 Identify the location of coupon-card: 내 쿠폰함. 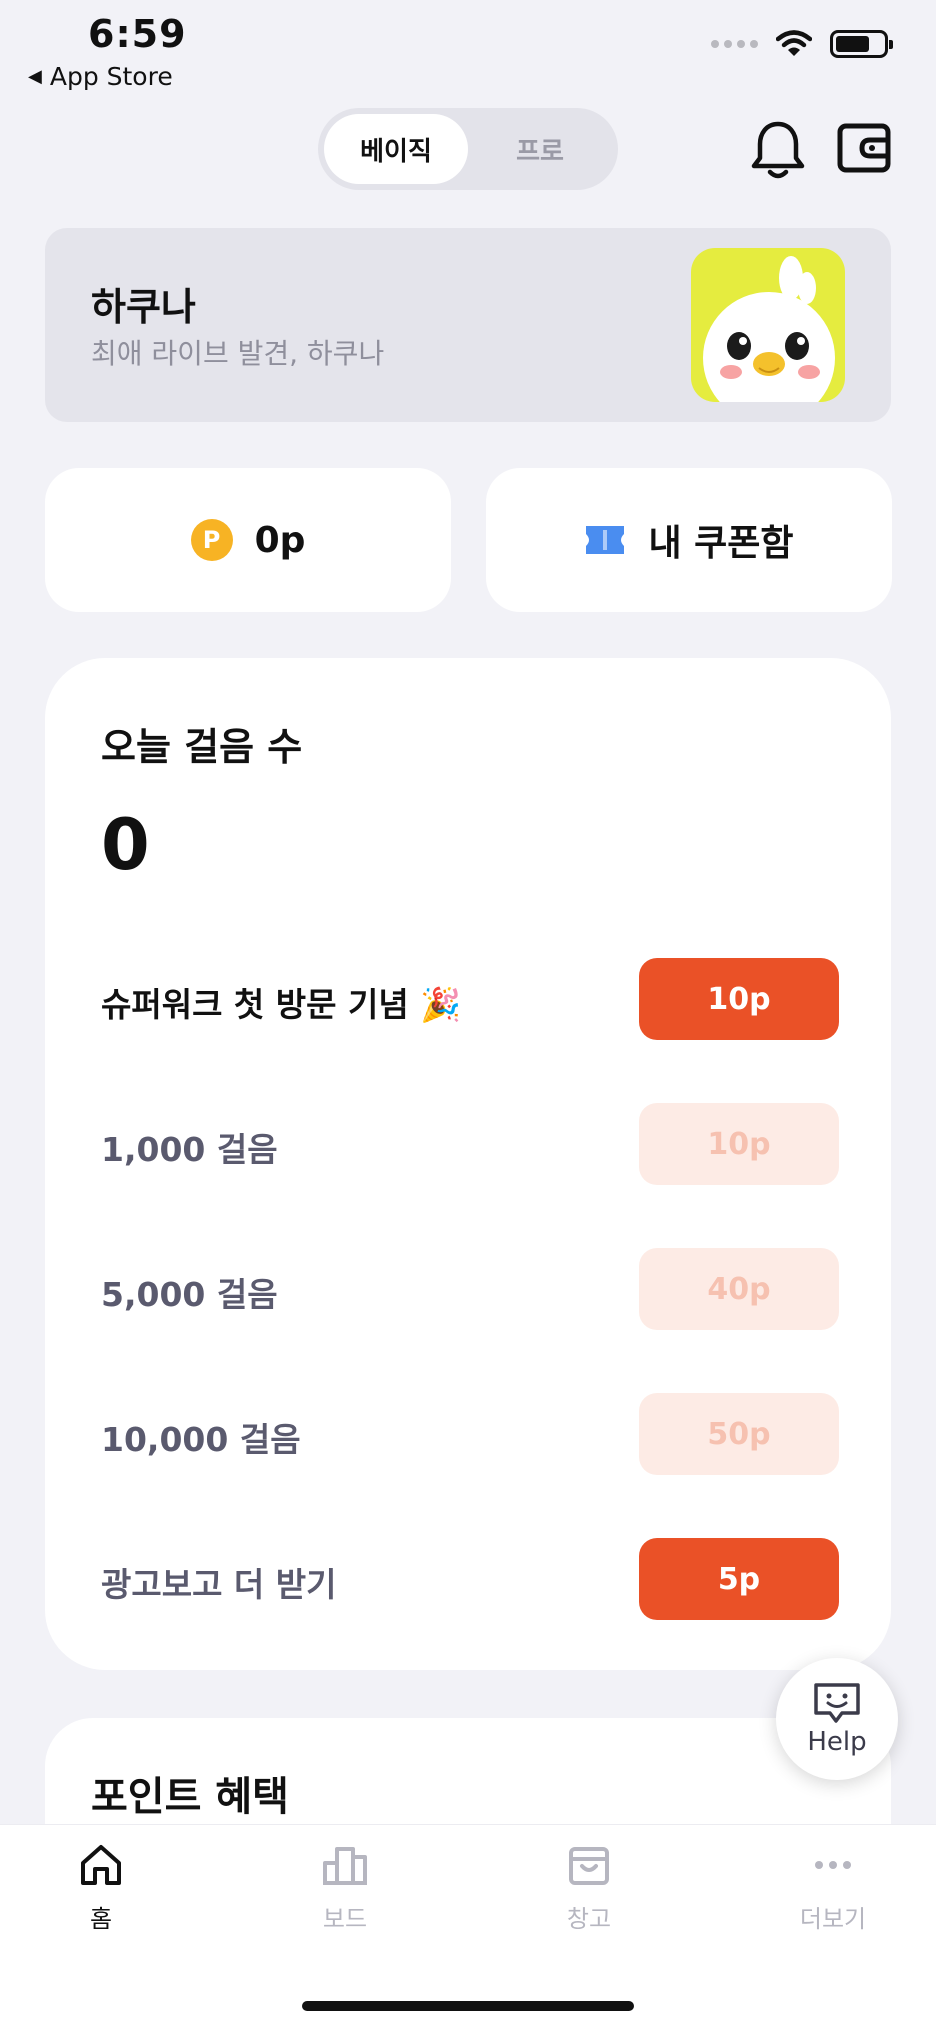
(689, 540).